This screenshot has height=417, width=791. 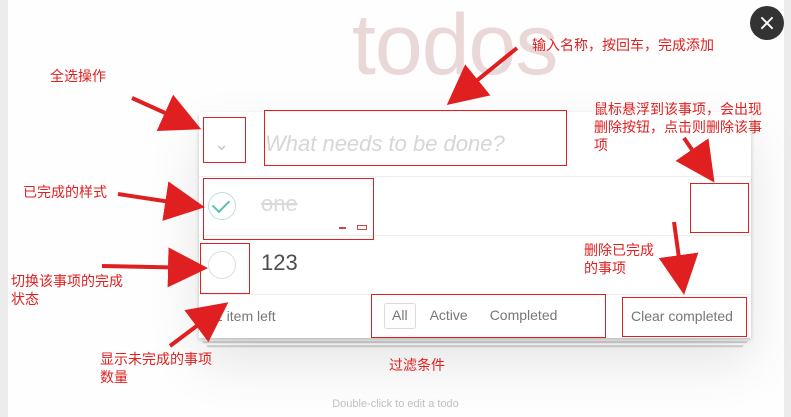 What do you see at coordinates (623, 46) in the screenshot?
I see `note-input-hint: 输入名称，按回车，完成添加` at bounding box center [623, 46].